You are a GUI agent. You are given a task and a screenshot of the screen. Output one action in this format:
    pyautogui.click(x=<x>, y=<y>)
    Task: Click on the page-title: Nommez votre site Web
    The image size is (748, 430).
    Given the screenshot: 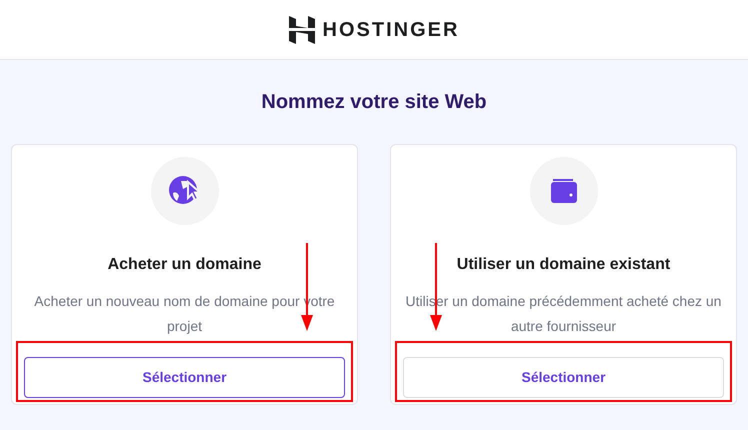 What is the action you would take?
    pyautogui.click(x=374, y=102)
    